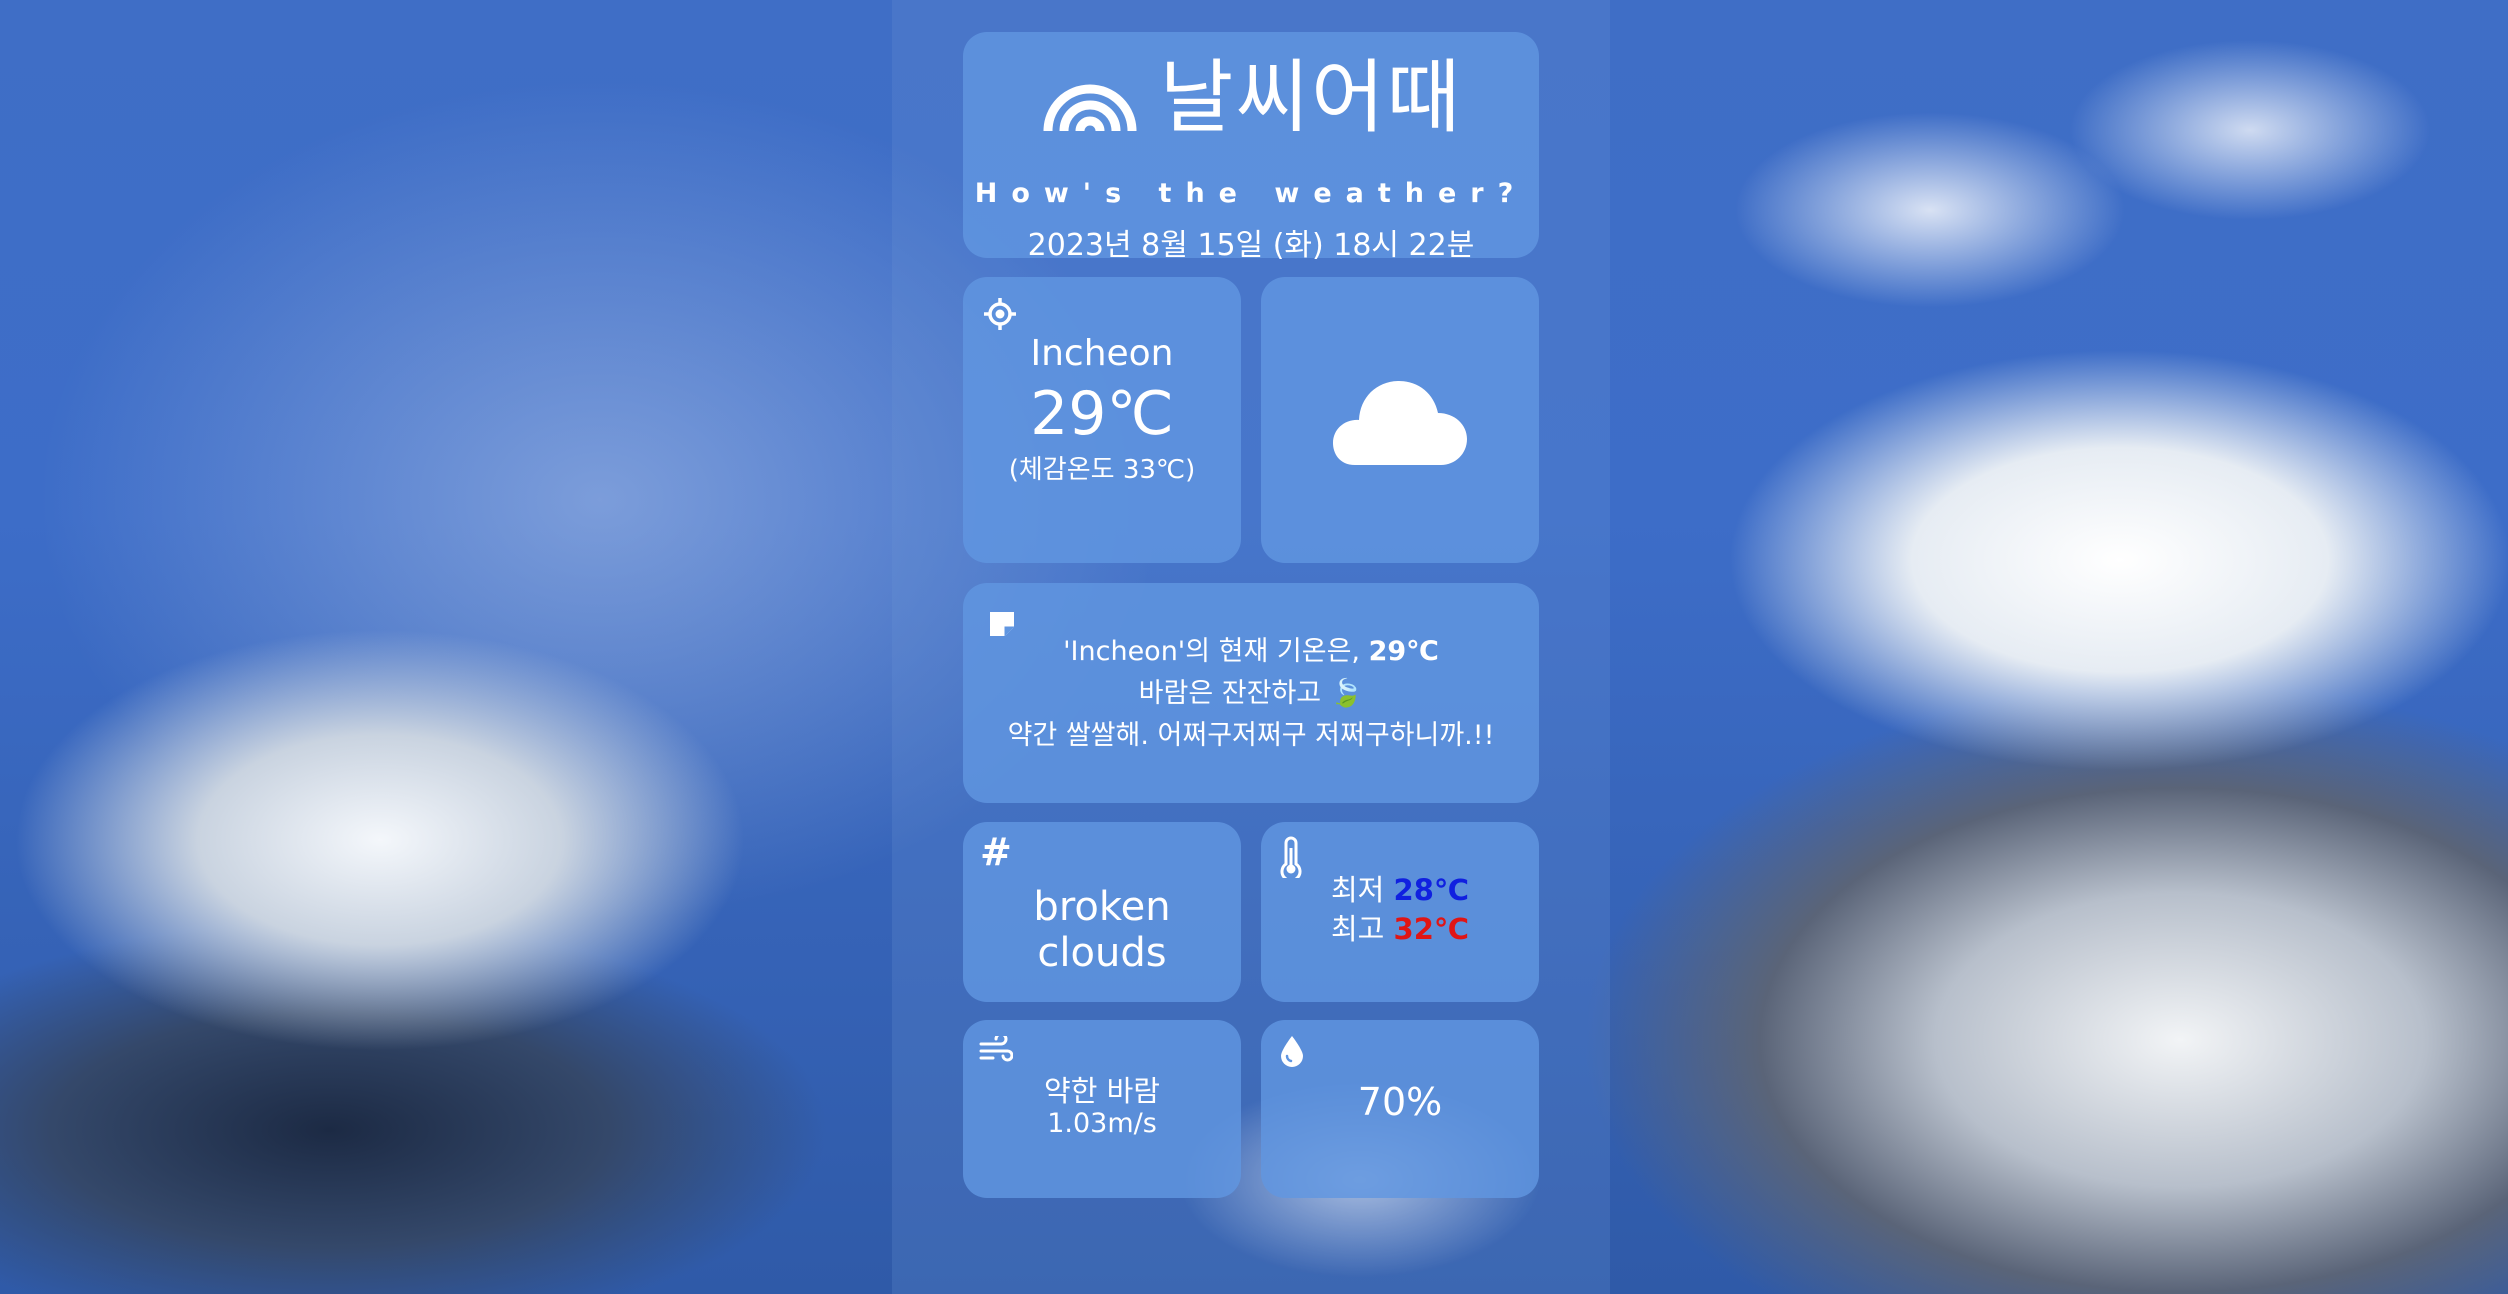 This screenshot has width=2508, height=1294. I want to click on wind-speed: 1.03m/s, so click(1102, 1123).